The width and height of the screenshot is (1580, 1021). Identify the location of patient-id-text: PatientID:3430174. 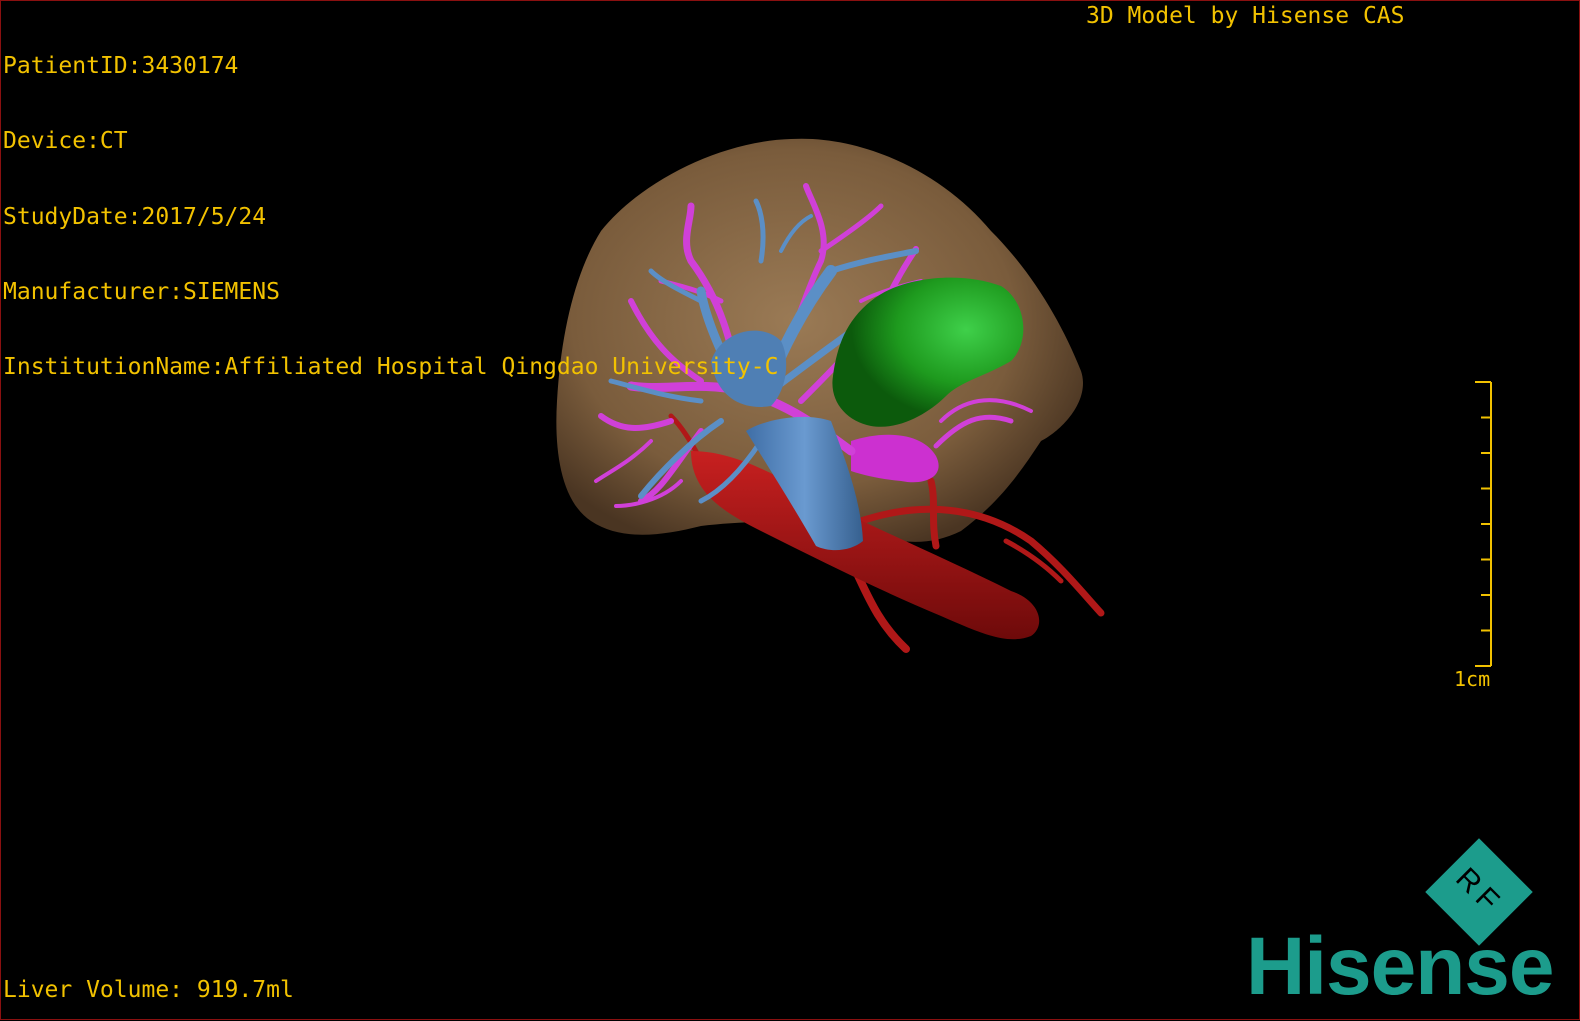
(121, 66).